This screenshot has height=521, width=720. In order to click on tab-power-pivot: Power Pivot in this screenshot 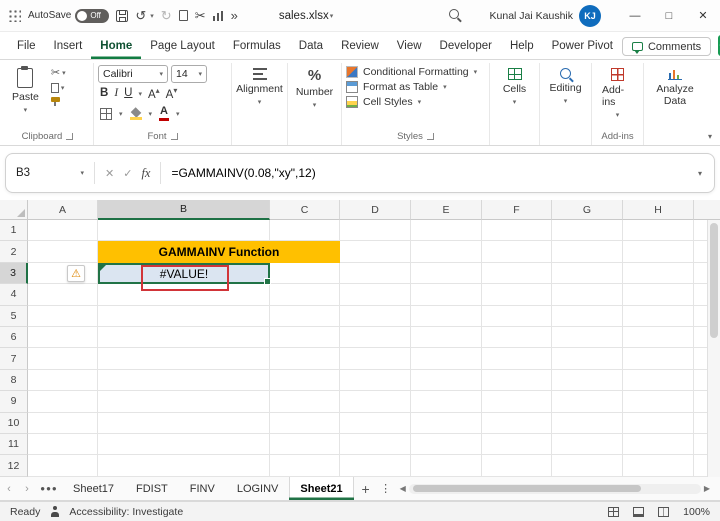, I will do `click(582, 46)`.